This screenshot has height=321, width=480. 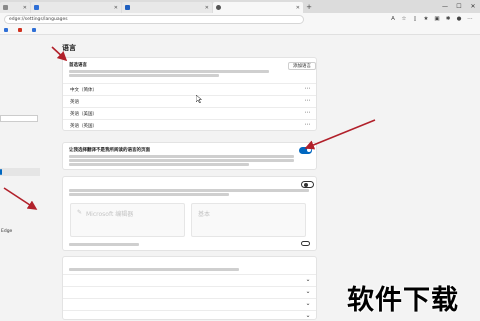 What do you see at coordinates (473, 6) in the screenshot?
I see `close-window-icon: ✕` at bounding box center [473, 6].